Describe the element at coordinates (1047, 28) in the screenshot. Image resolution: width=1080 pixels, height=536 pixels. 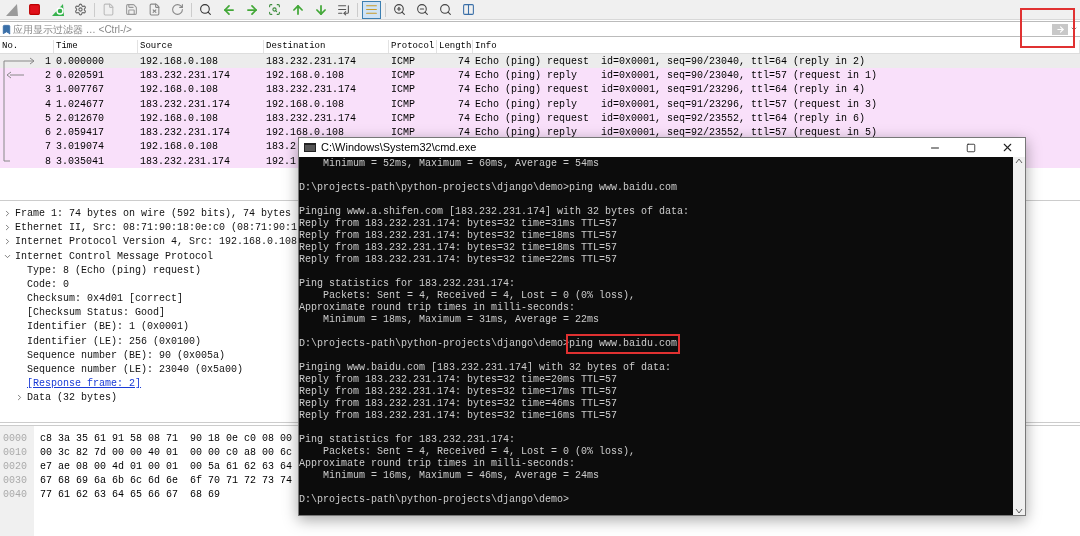
I see `annotation-box` at that location.